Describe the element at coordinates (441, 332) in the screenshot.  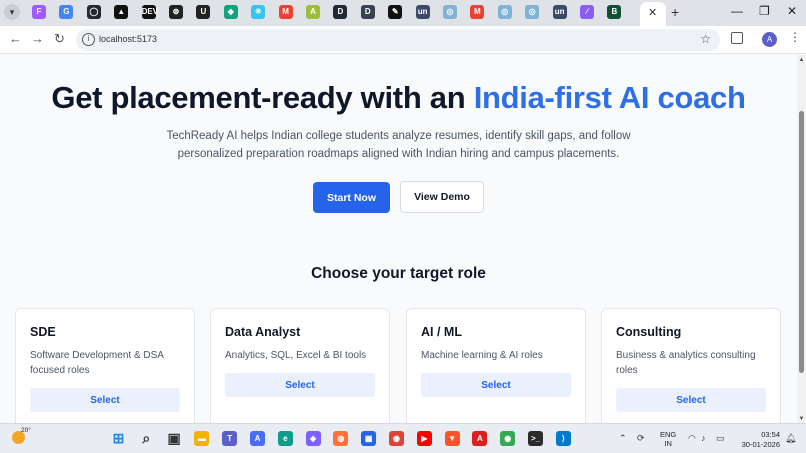
I see `role-card-title: AI / ML` at that location.